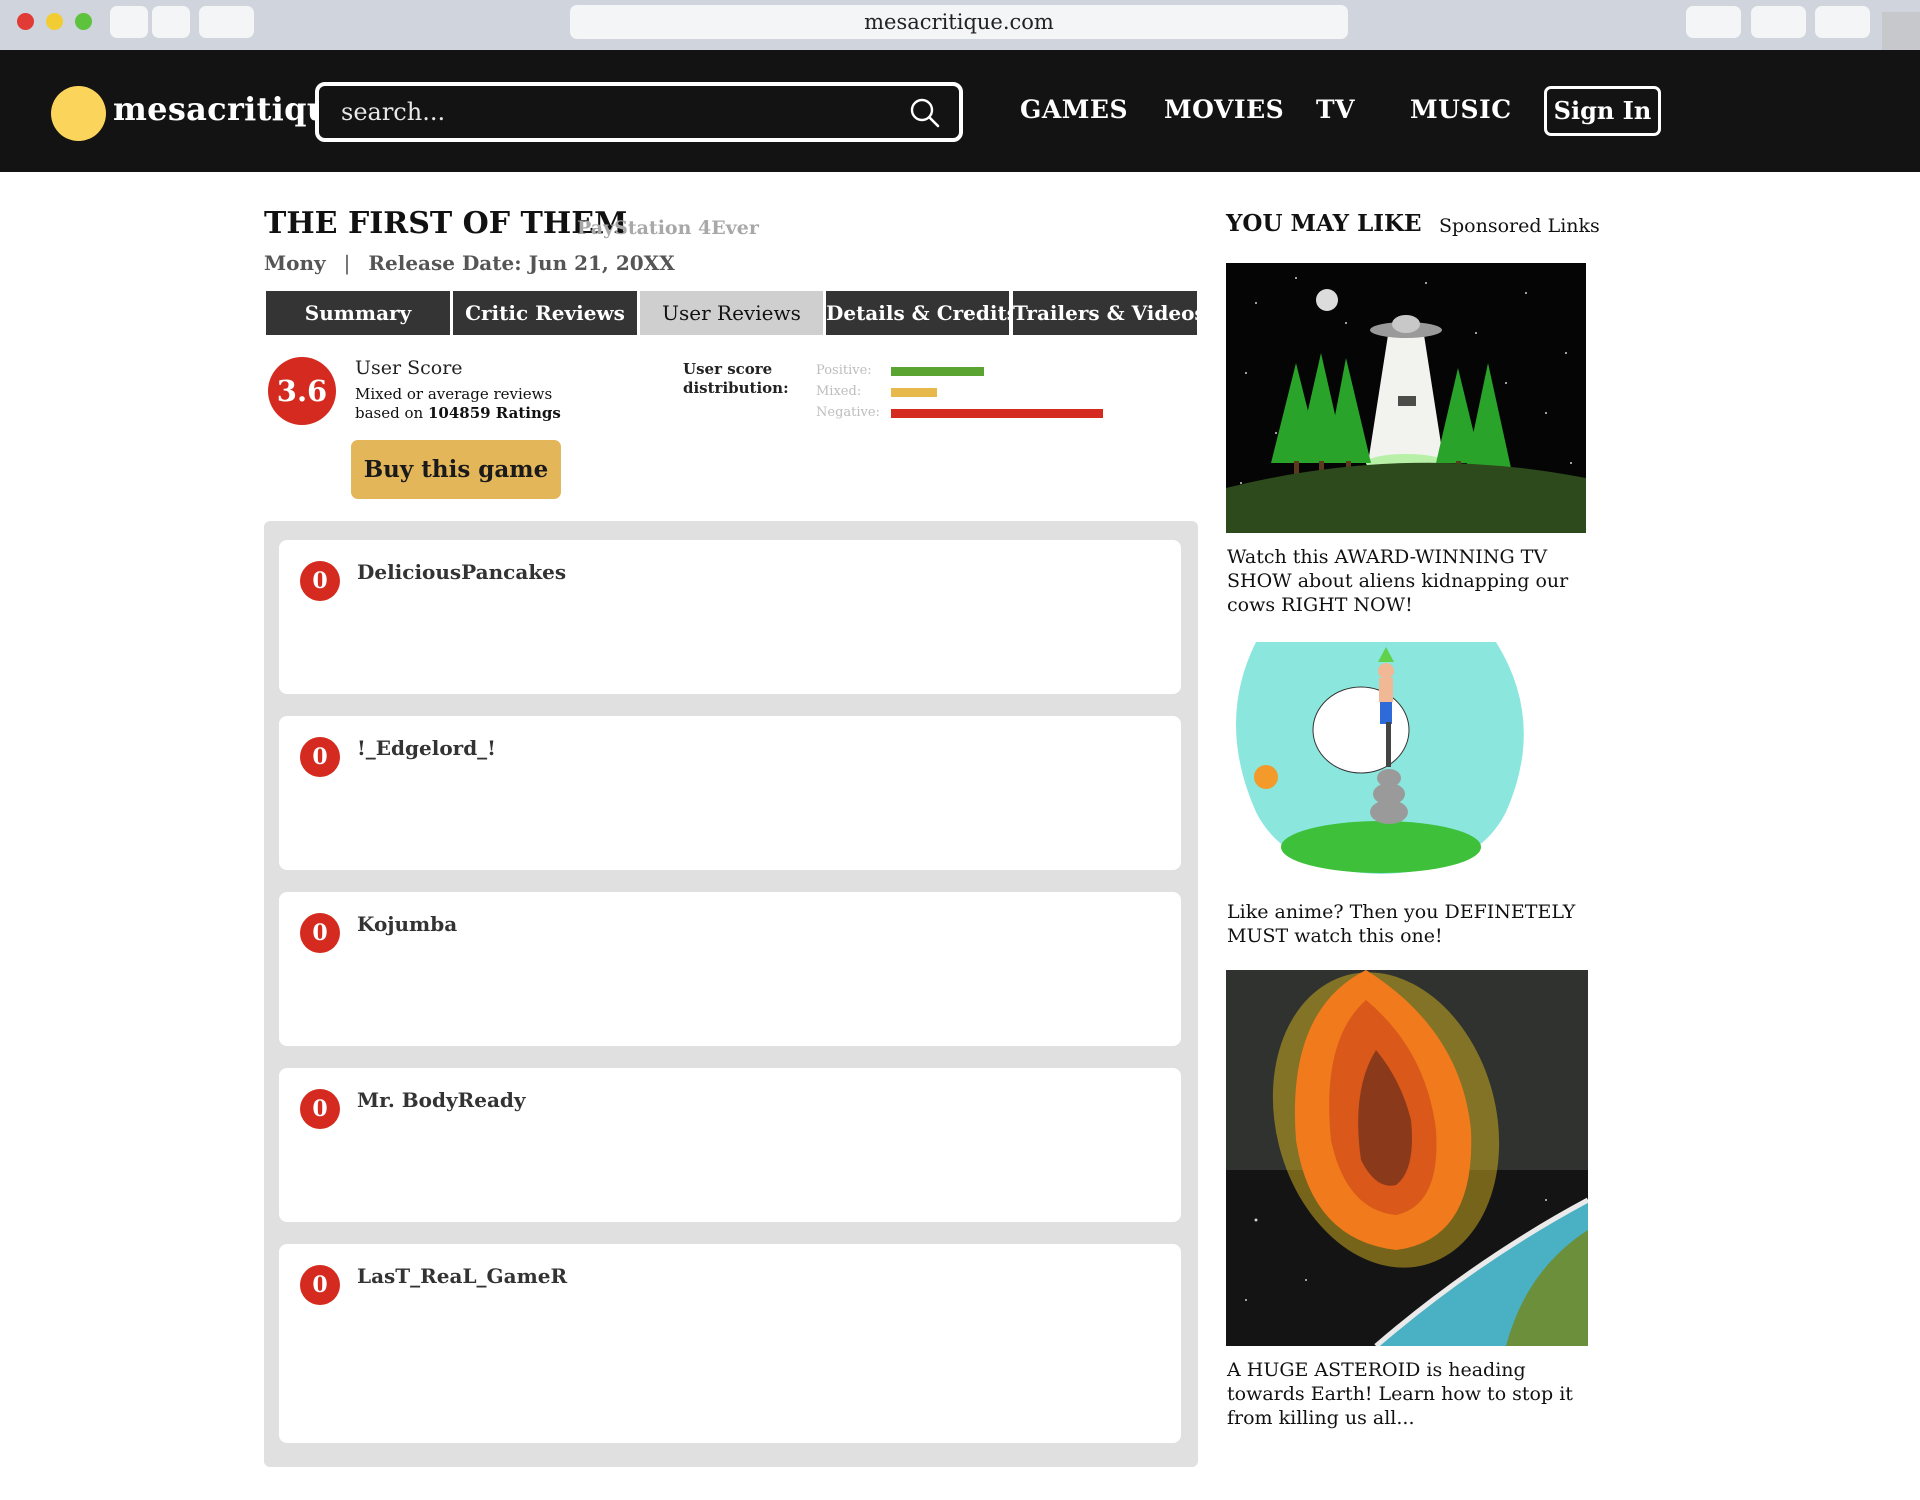 Image resolution: width=1920 pixels, height=1500 pixels. Describe the element at coordinates (295, 263) in the screenshot. I see `publisher-link: Mony` at that location.